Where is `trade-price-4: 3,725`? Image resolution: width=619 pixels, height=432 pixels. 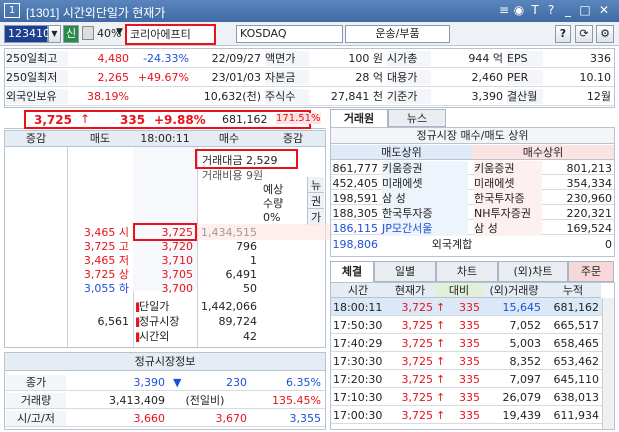
trade-price-4: 3,725 is located at coordinates (417, 379).